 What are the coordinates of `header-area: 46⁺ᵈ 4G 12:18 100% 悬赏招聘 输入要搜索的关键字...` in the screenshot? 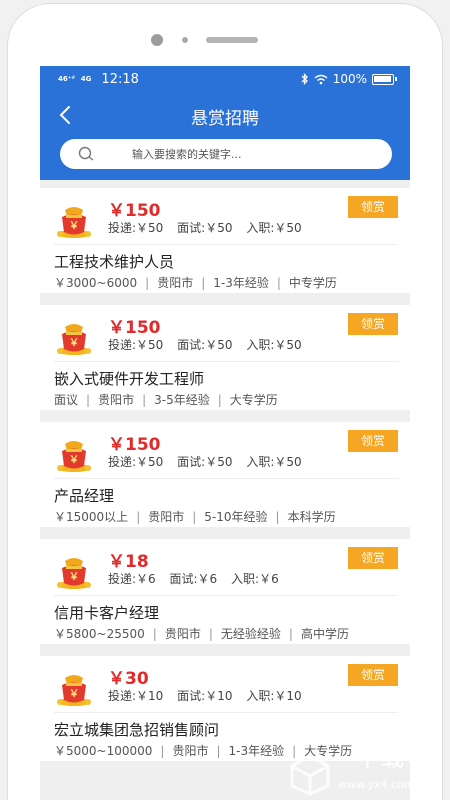 It's located at (225, 123).